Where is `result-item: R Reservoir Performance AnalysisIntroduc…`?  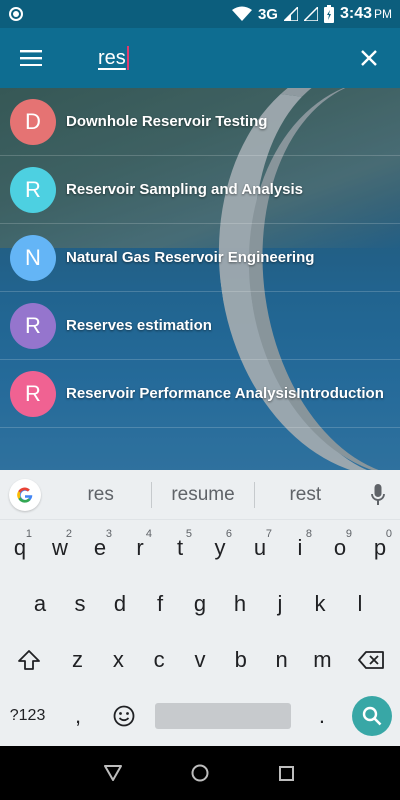
result-item: R Reservoir Performance AnalysisIntroduc… is located at coordinates (200, 394).